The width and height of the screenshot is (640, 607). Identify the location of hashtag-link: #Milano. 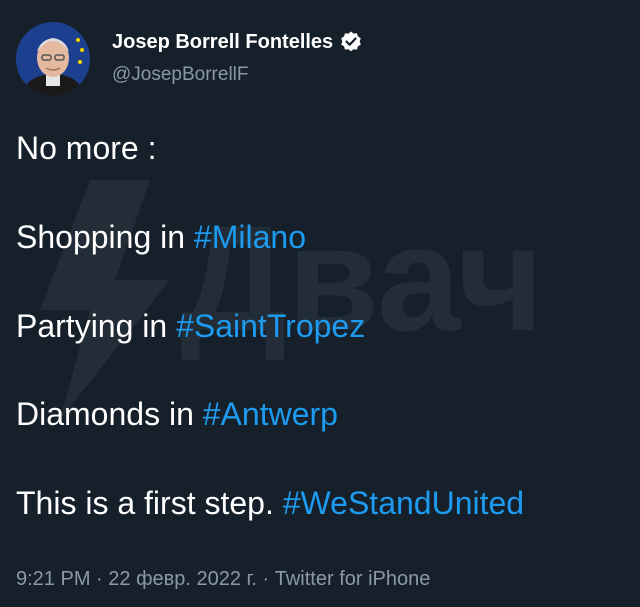
(250, 237).